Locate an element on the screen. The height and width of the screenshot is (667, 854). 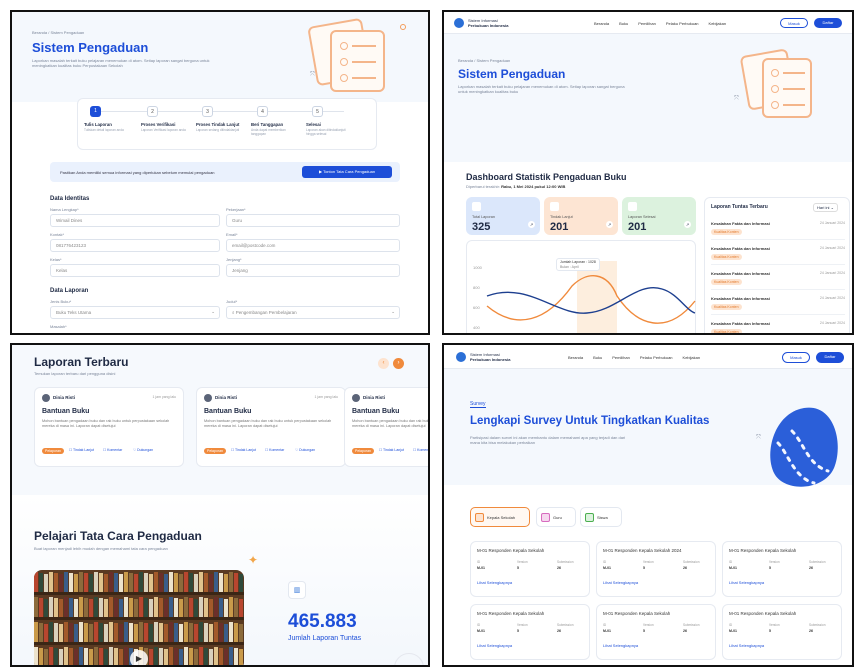
report-user: Dinia Risti is located at coordinates (226, 397).